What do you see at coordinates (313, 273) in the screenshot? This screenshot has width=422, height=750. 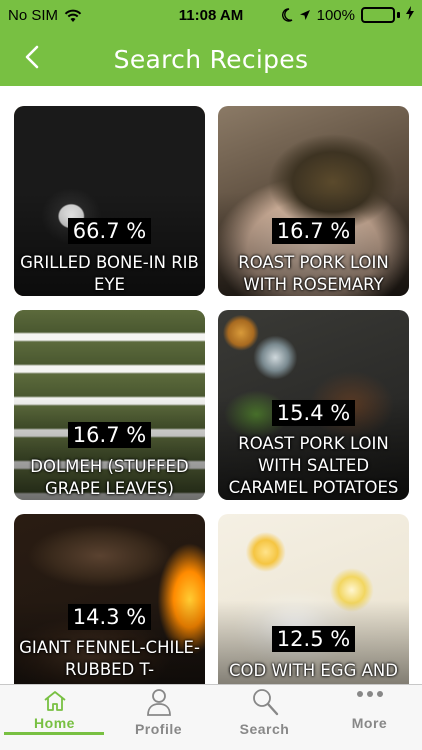 I see `recipe-title: ROAST PORK LOIN WITH ROSEMARY` at bounding box center [313, 273].